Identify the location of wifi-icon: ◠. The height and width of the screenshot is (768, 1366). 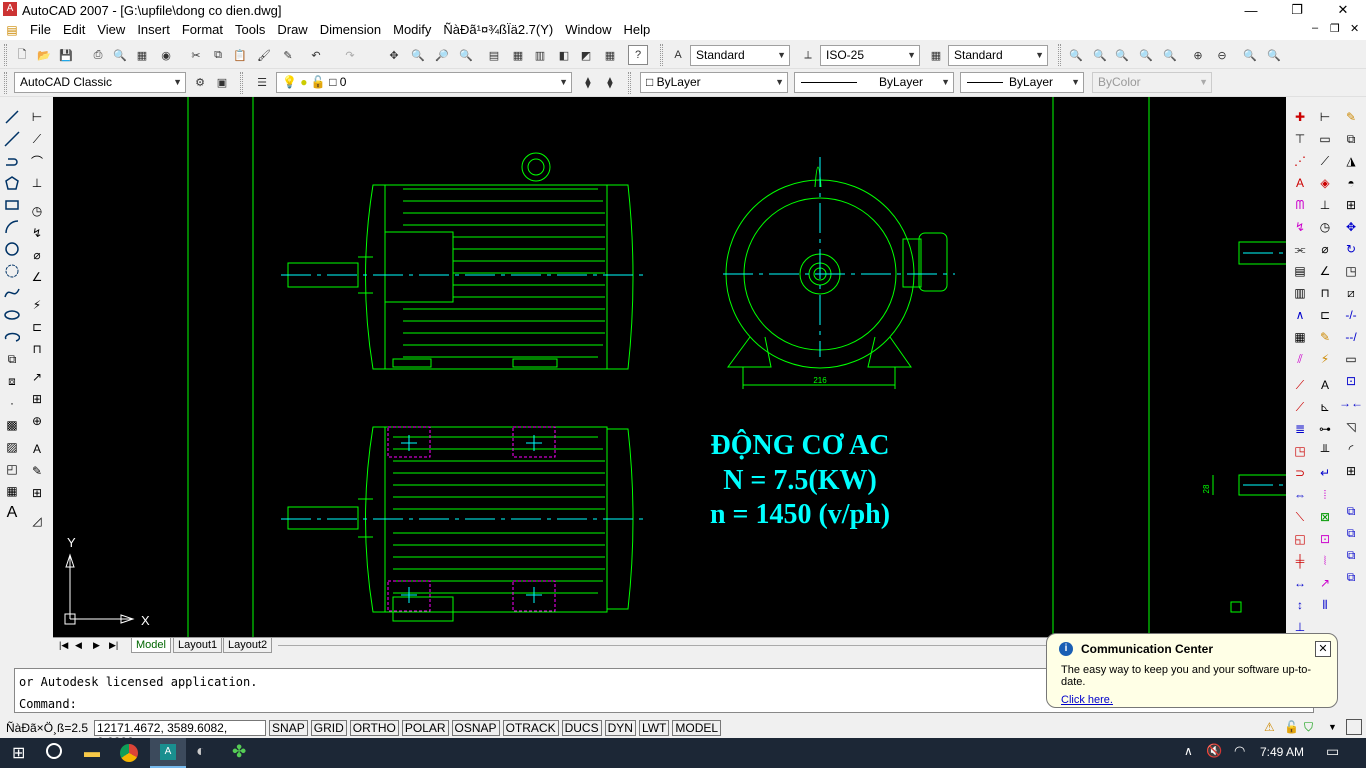
(1239, 751).